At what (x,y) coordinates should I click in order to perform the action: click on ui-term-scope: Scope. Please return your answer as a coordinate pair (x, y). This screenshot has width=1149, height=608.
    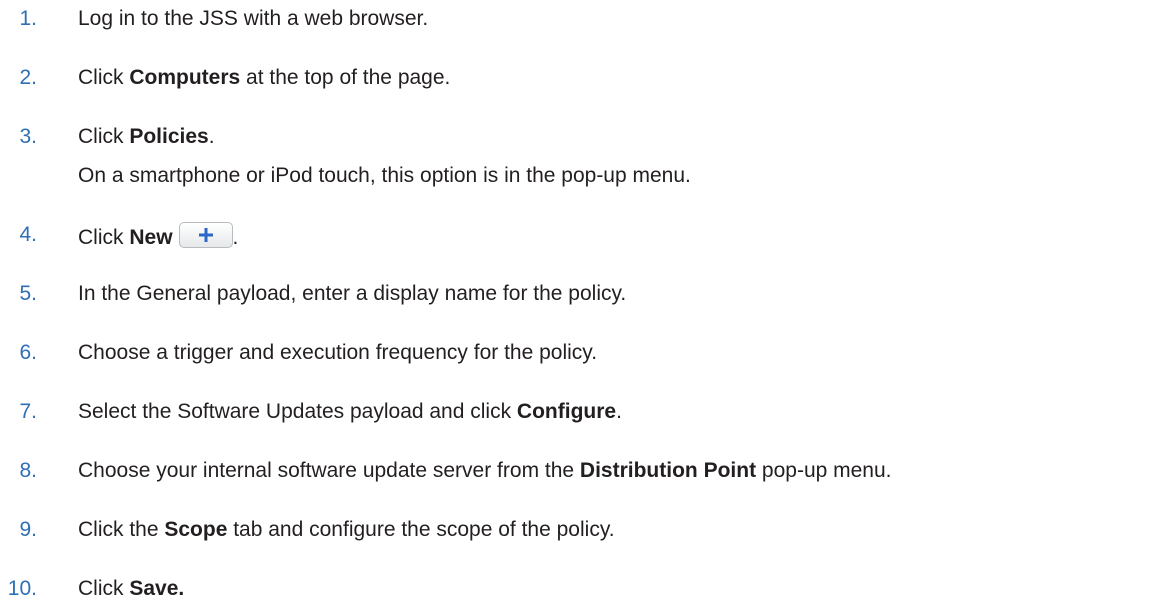
    Looking at the image, I should click on (196, 529).